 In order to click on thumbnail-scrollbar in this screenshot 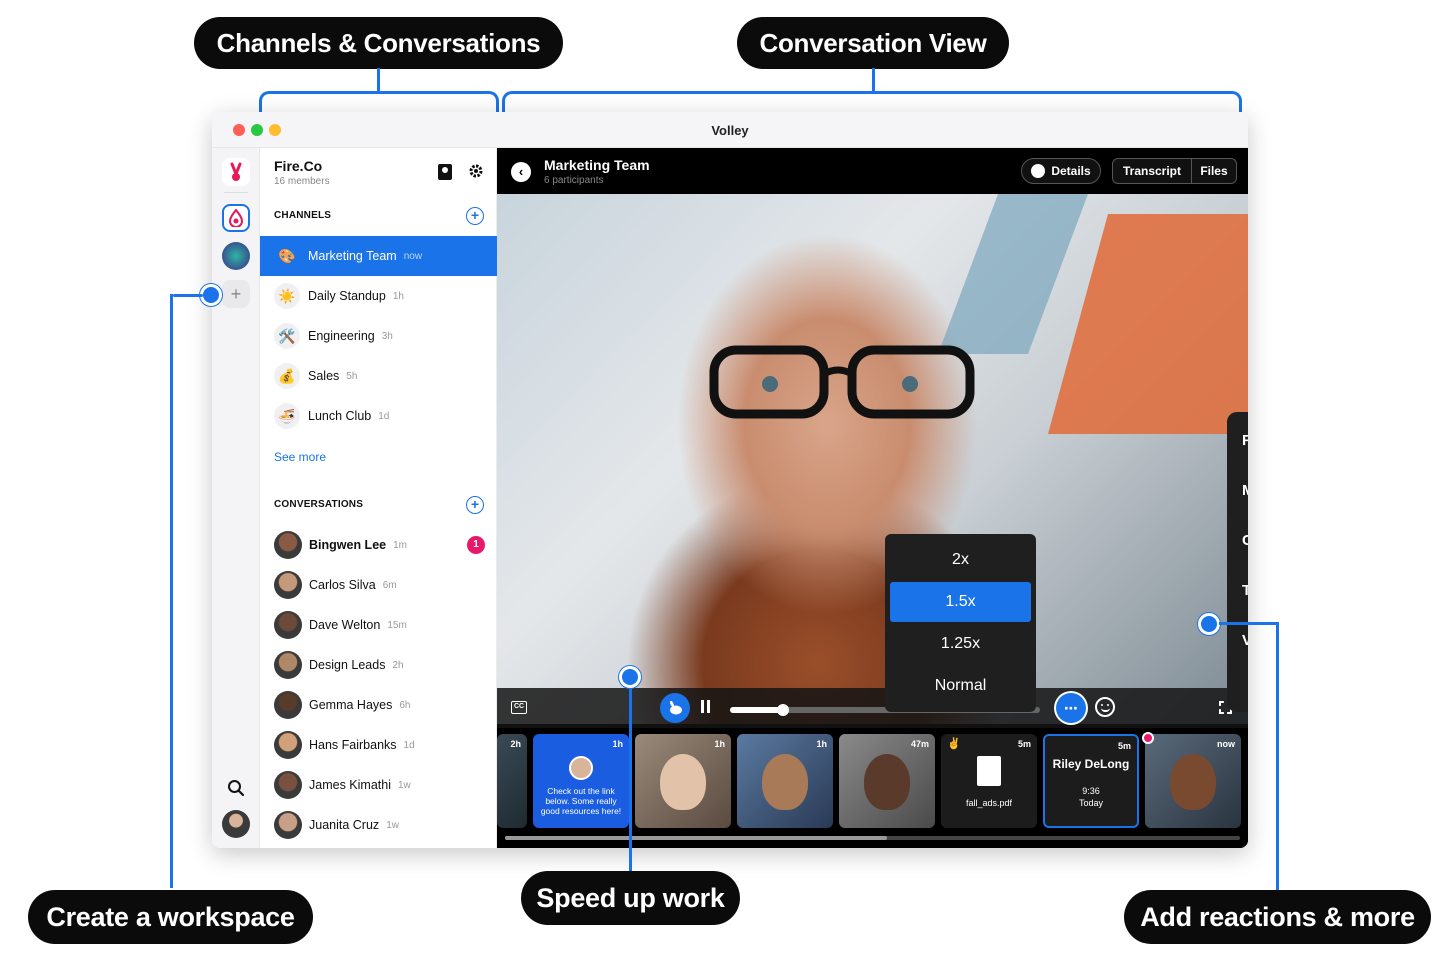, I will do `click(872, 838)`.